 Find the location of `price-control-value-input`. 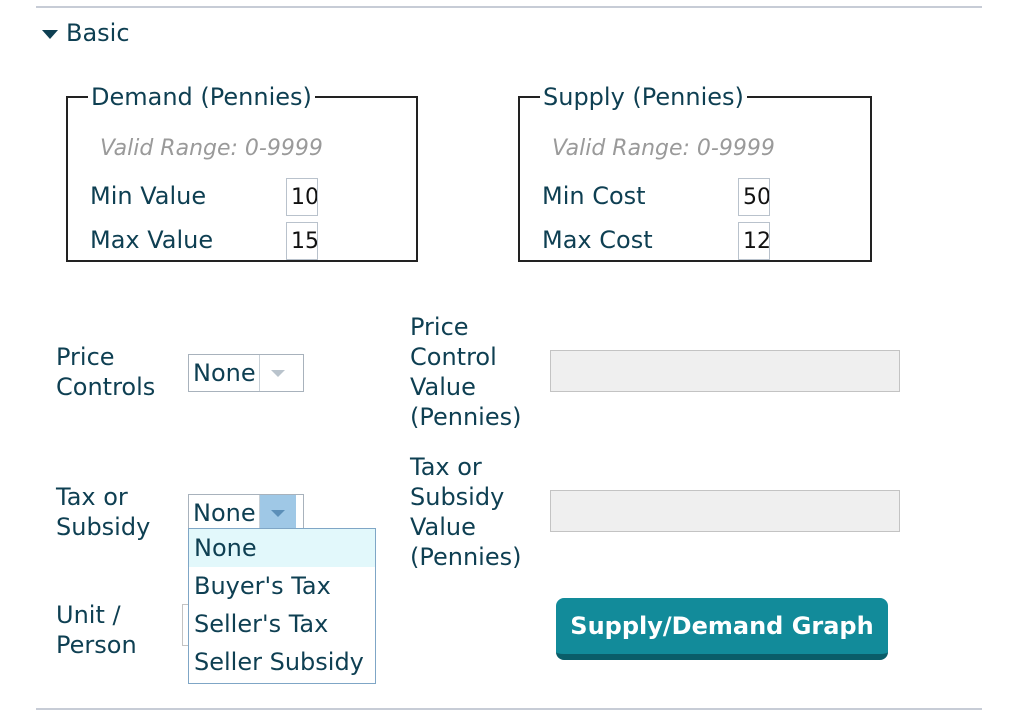

price-control-value-input is located at coordinates (725, 371).